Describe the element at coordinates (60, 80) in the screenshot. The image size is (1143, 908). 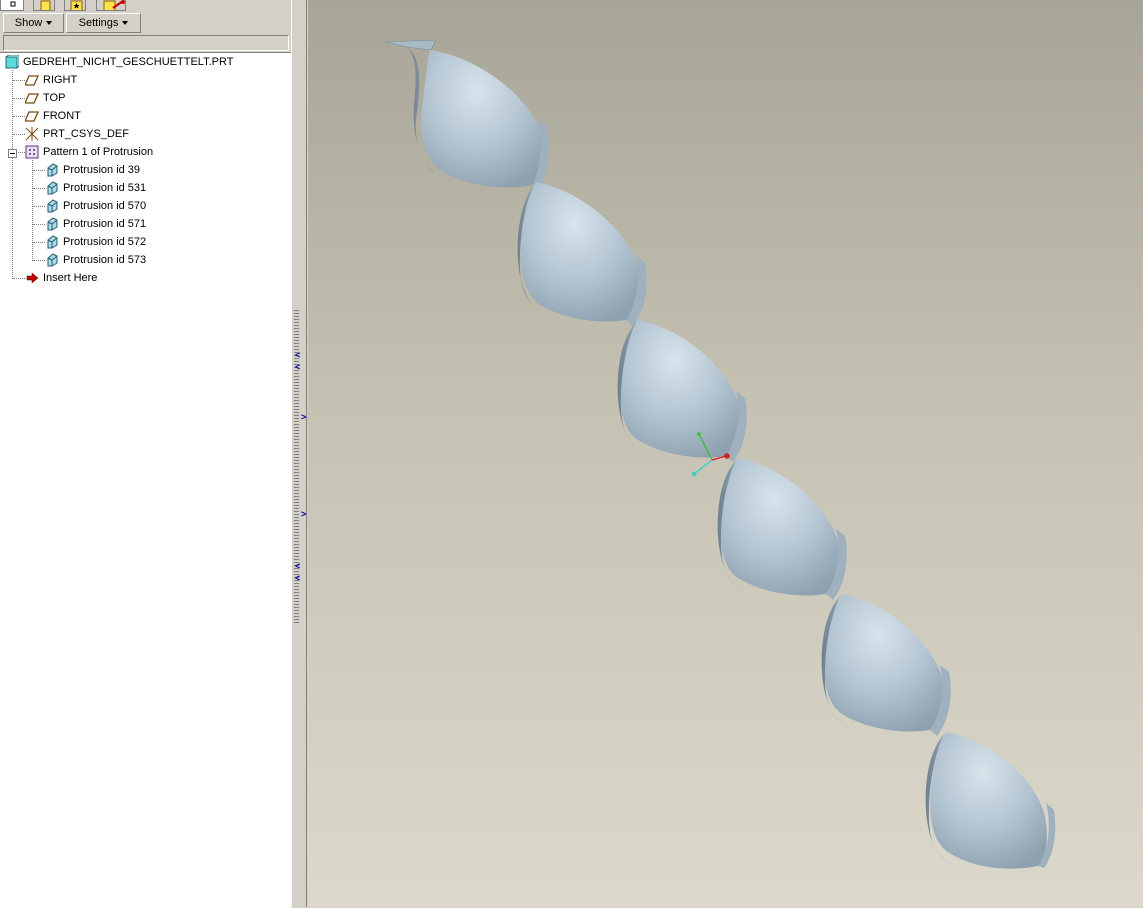
I see `tree-item-label: RIGHT` at that location.